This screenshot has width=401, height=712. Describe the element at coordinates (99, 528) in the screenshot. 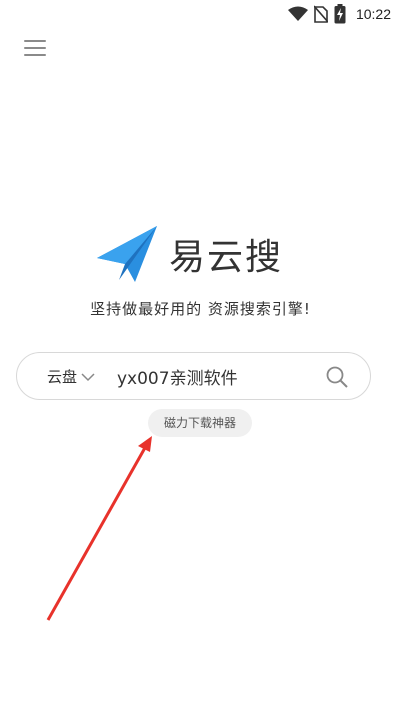

I see `annotation-arrow` at that location.